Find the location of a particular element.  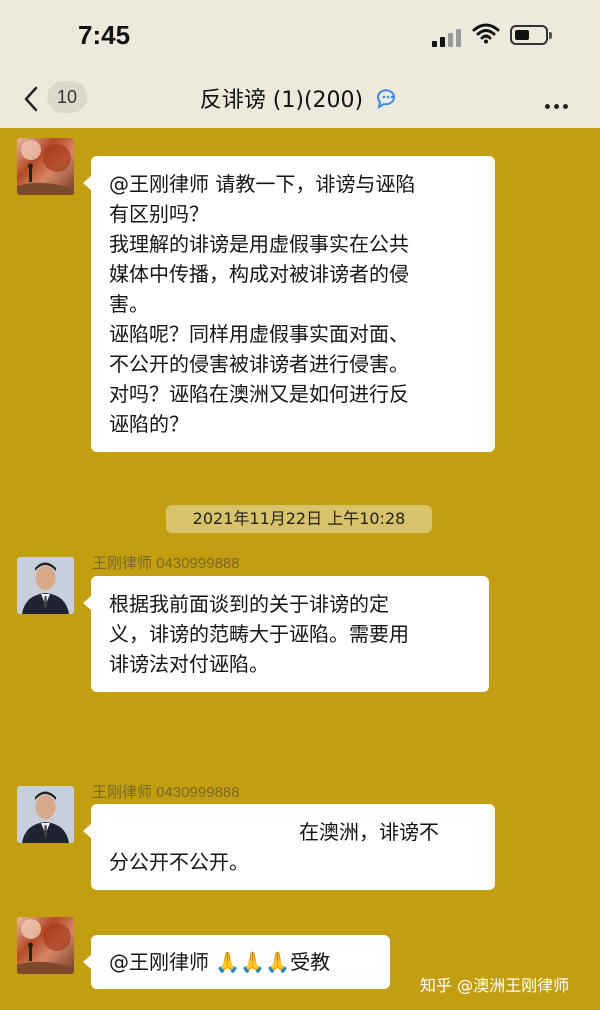

chat-title-area: 反诽谤 (1)(200) is located at coordinates (300, 98).